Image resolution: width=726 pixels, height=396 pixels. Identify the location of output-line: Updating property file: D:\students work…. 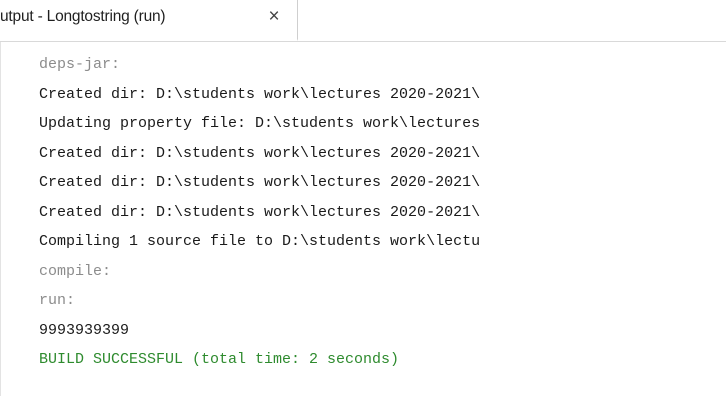
(260, 123).